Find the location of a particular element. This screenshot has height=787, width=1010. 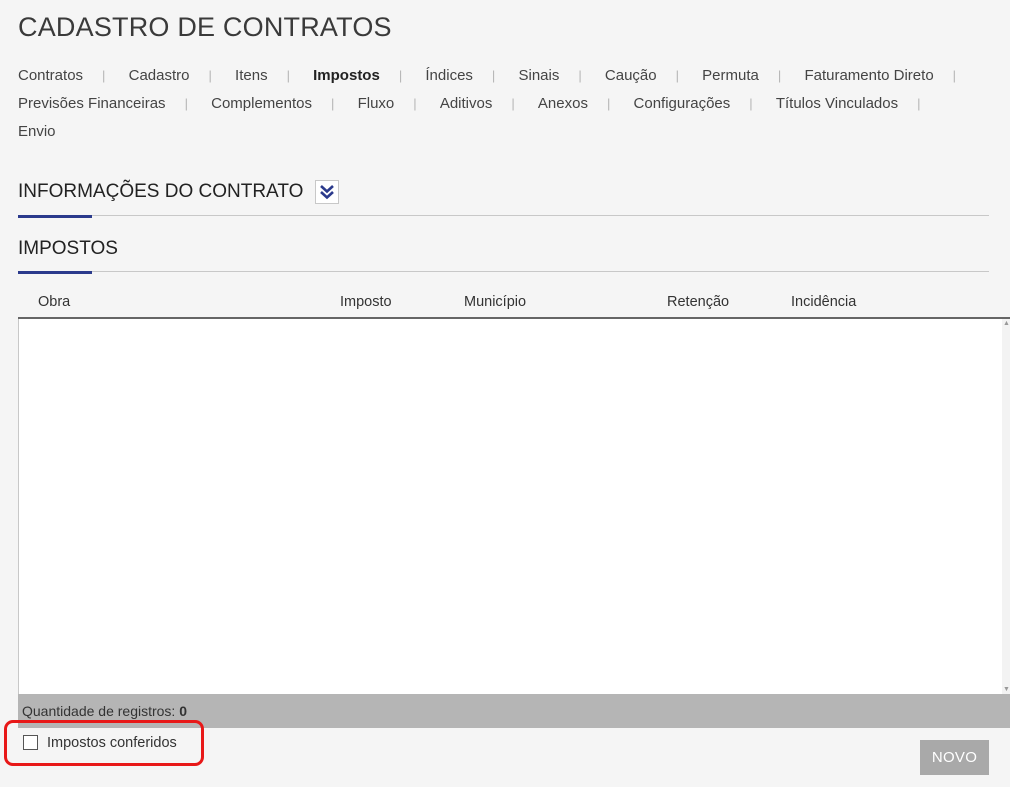

tab-permuta: Permuta is located at coordinates (730, 76).